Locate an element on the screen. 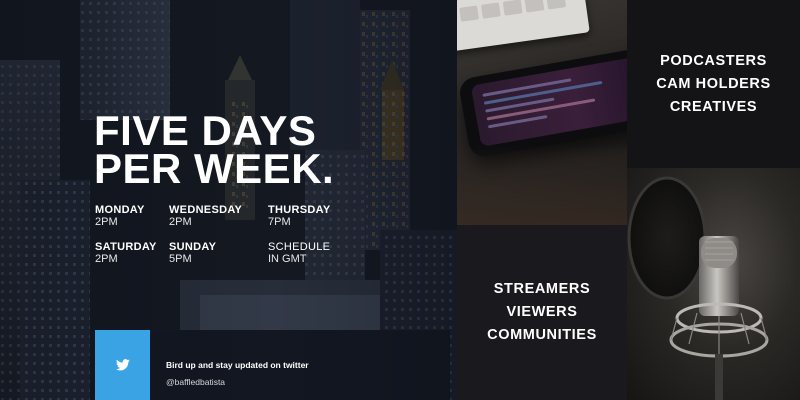 The height and width of the screenshot is (400, 800). audience-label: STREAMERS is located at coordinates (542, 289).